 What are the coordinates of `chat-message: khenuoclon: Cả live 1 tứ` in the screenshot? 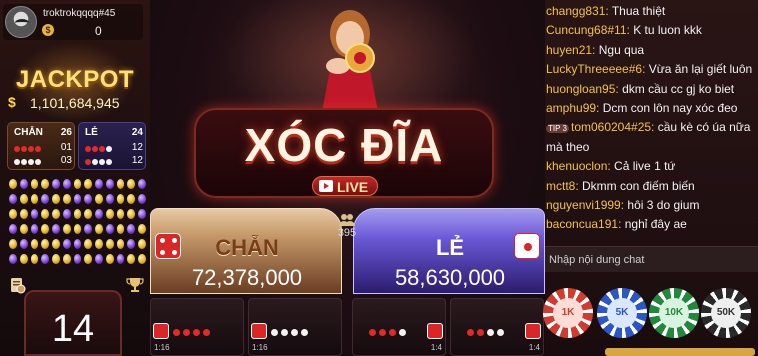 It's located at (651, 168).